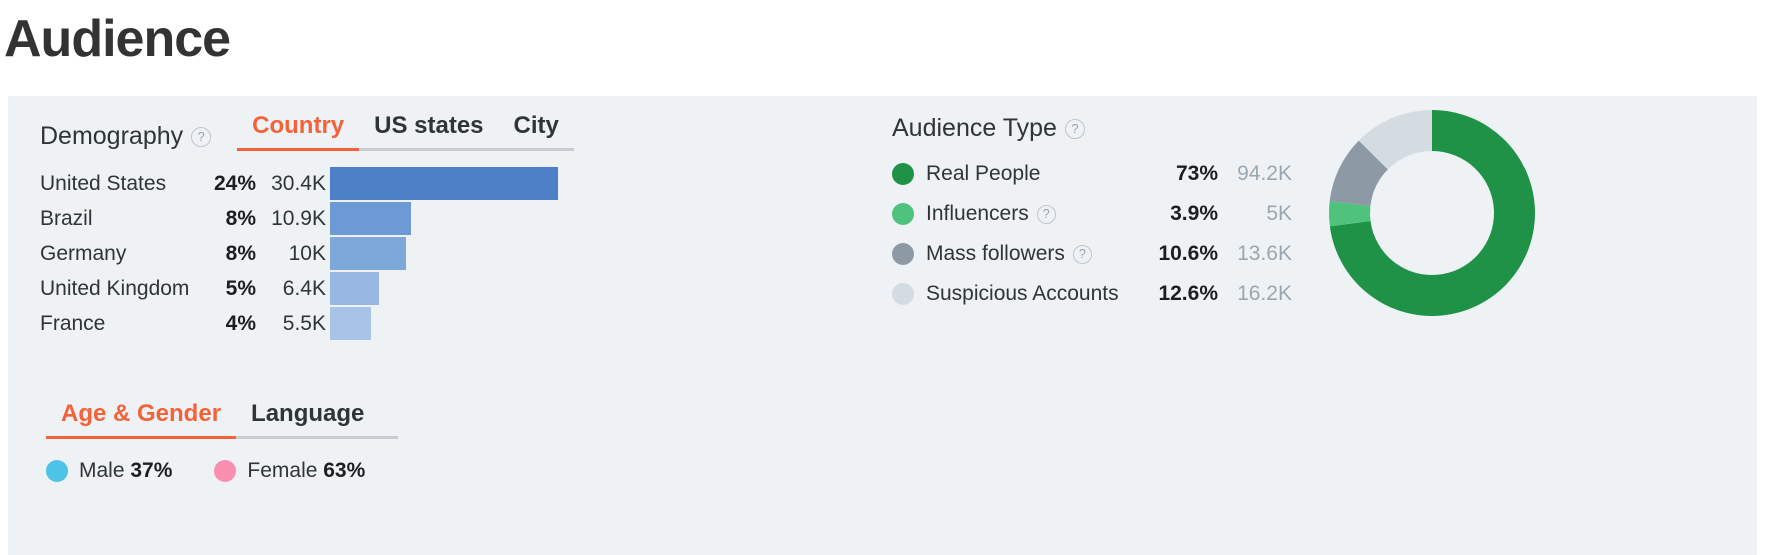  Describe the element at coordinates (240, 323) in the screenshot. I see `country-percent: 4%` at that location.